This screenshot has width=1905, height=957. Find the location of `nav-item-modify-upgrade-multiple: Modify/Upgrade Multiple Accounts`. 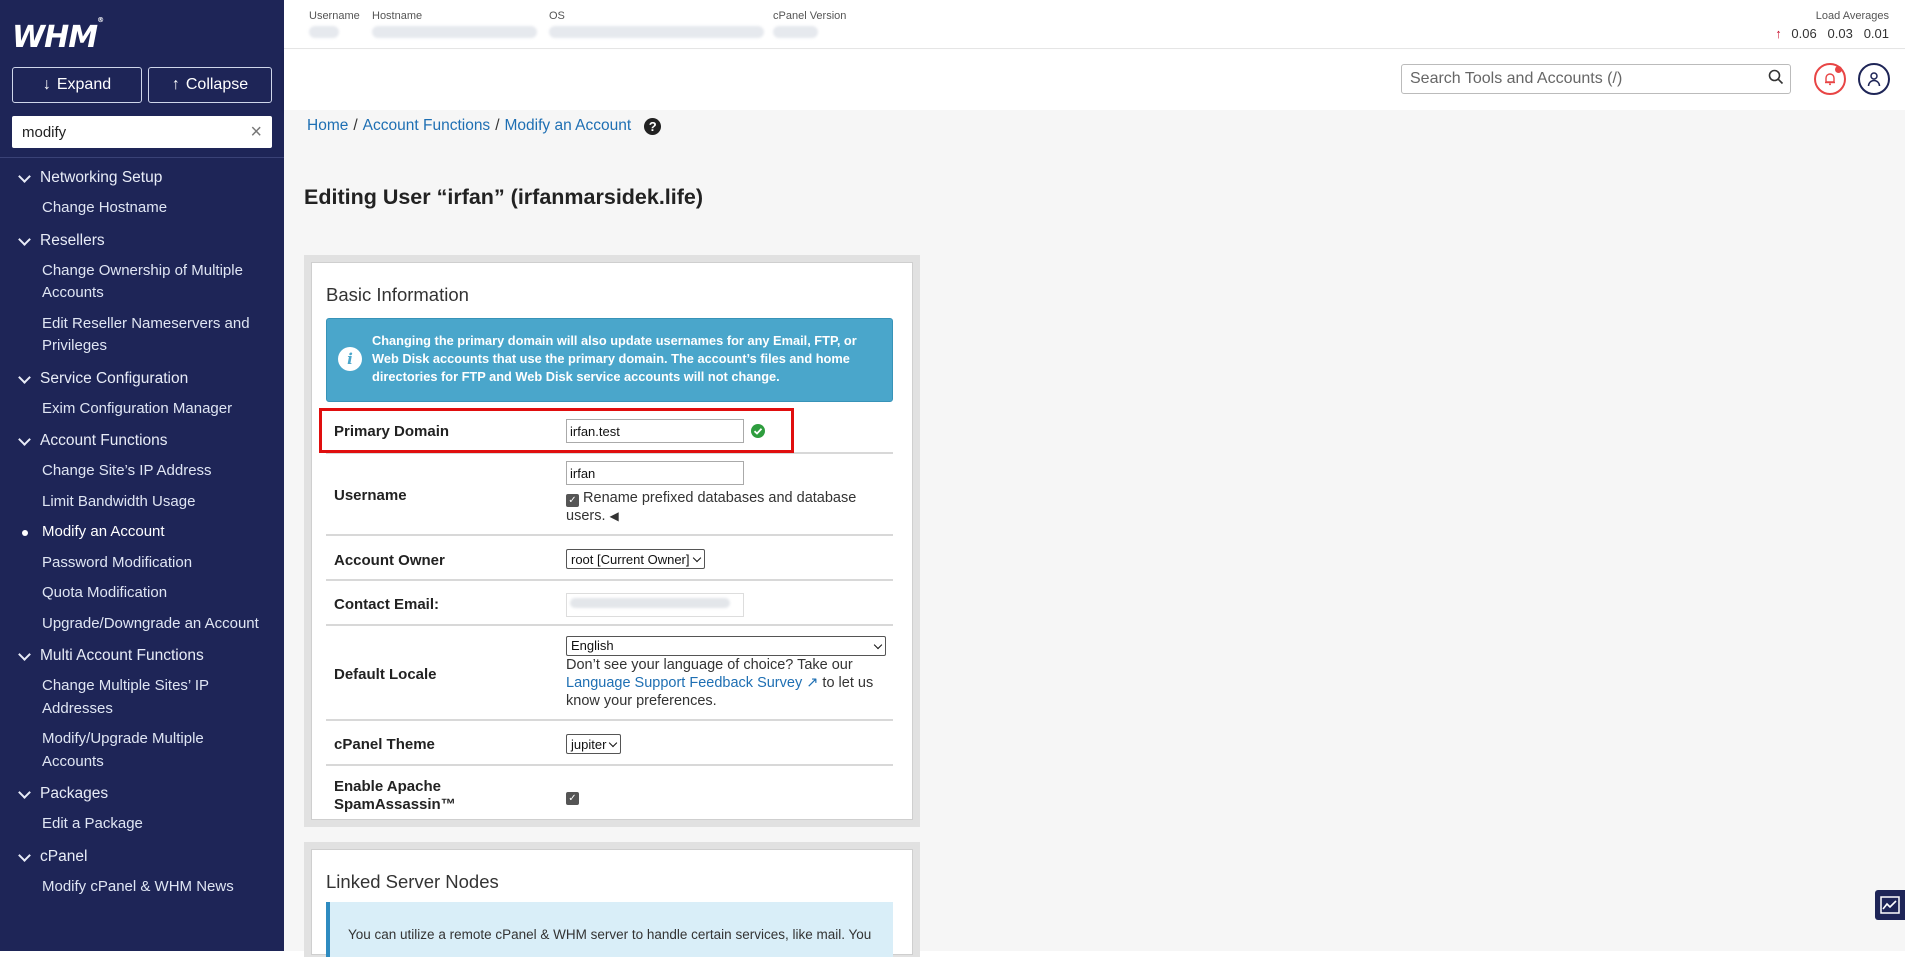

nav-item-modify-upgrade-multiple: Modify/Upgrade Multiple Accounts is located at coordinates (142, 750).